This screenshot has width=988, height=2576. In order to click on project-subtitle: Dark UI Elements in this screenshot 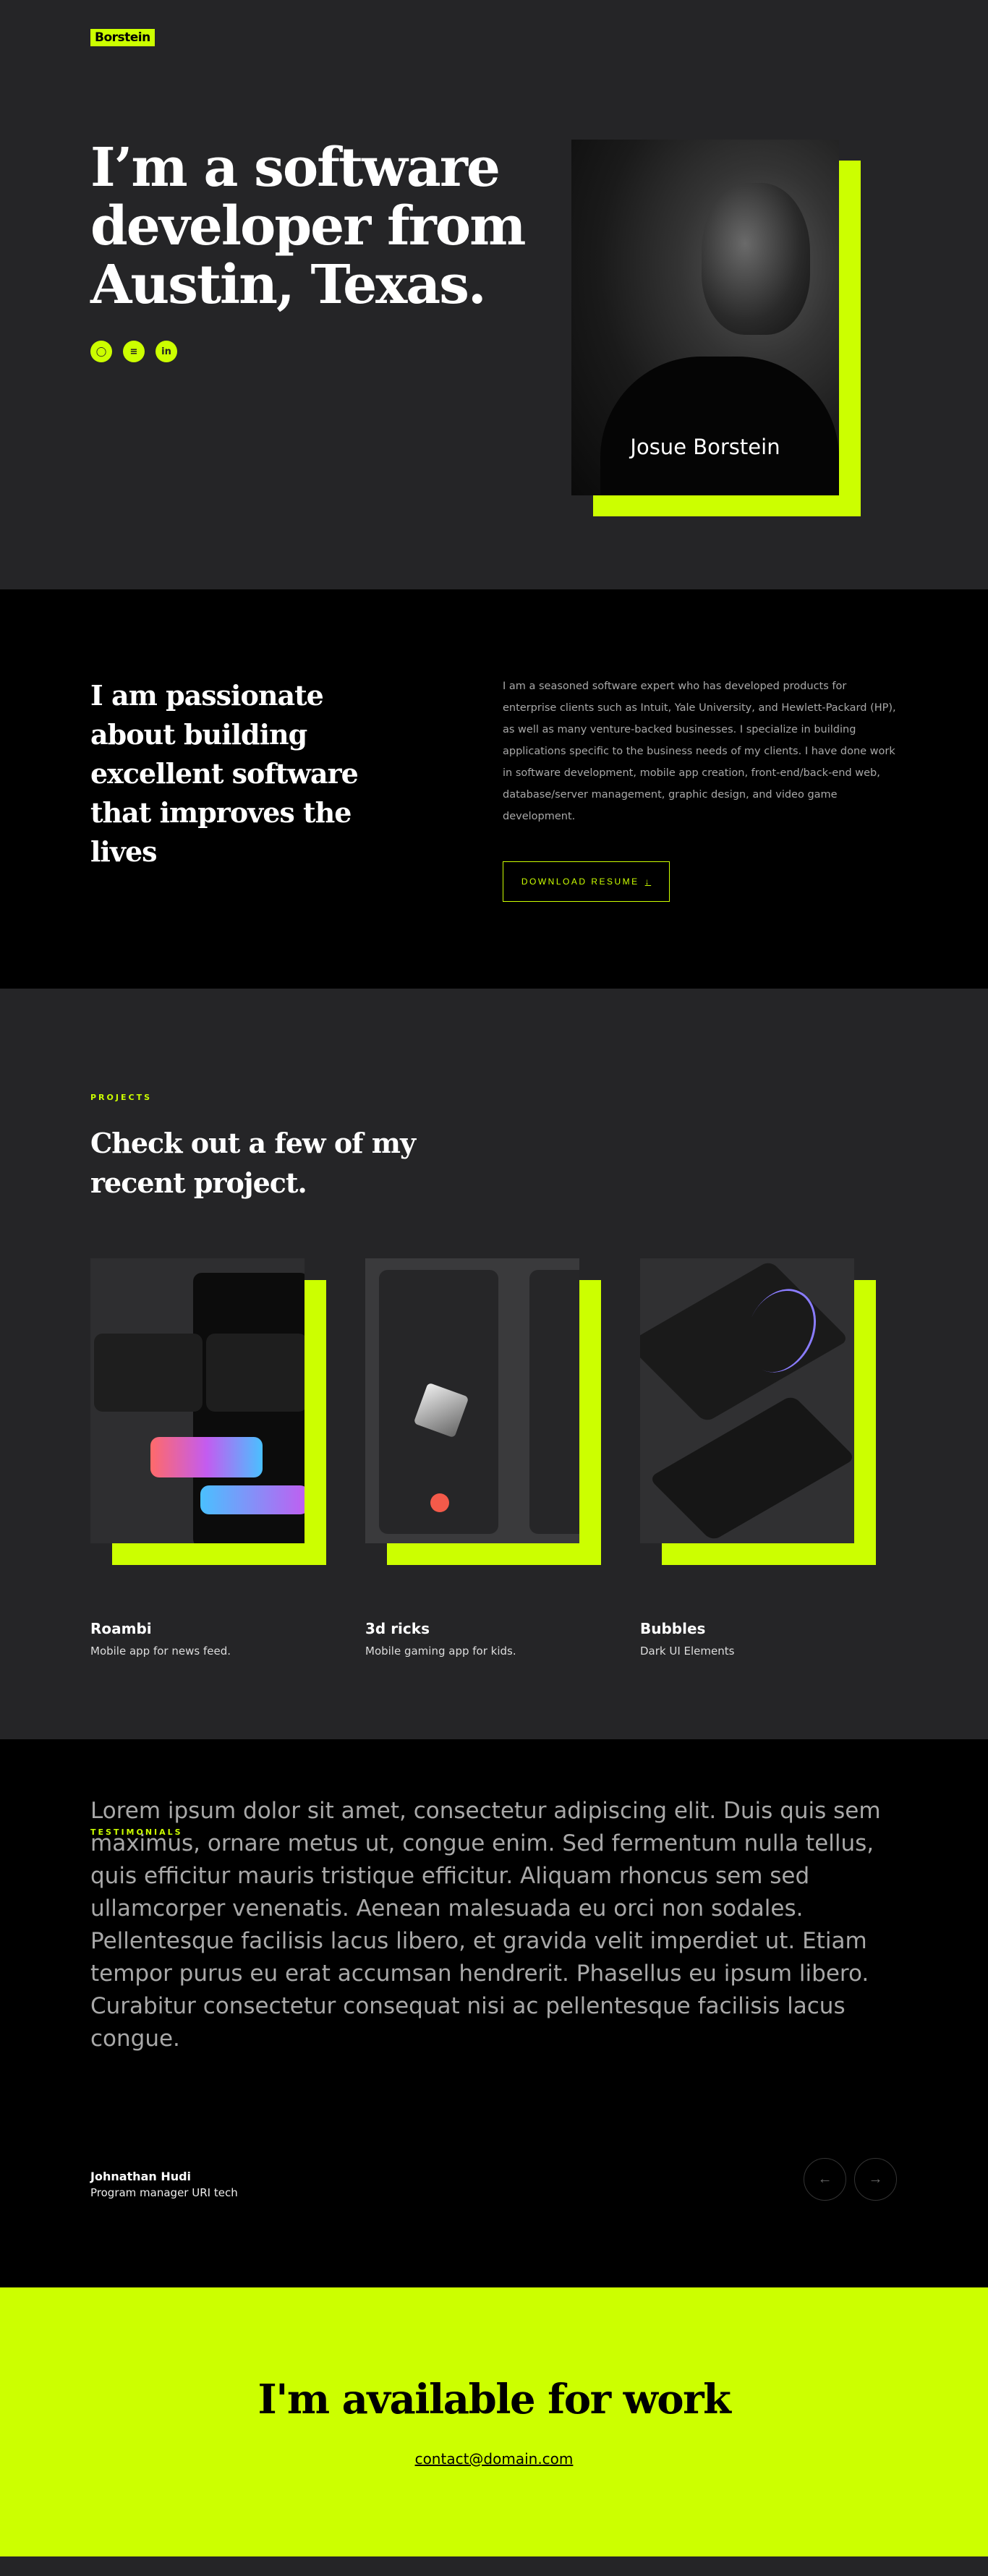, I will do `click(687, 1652)`.